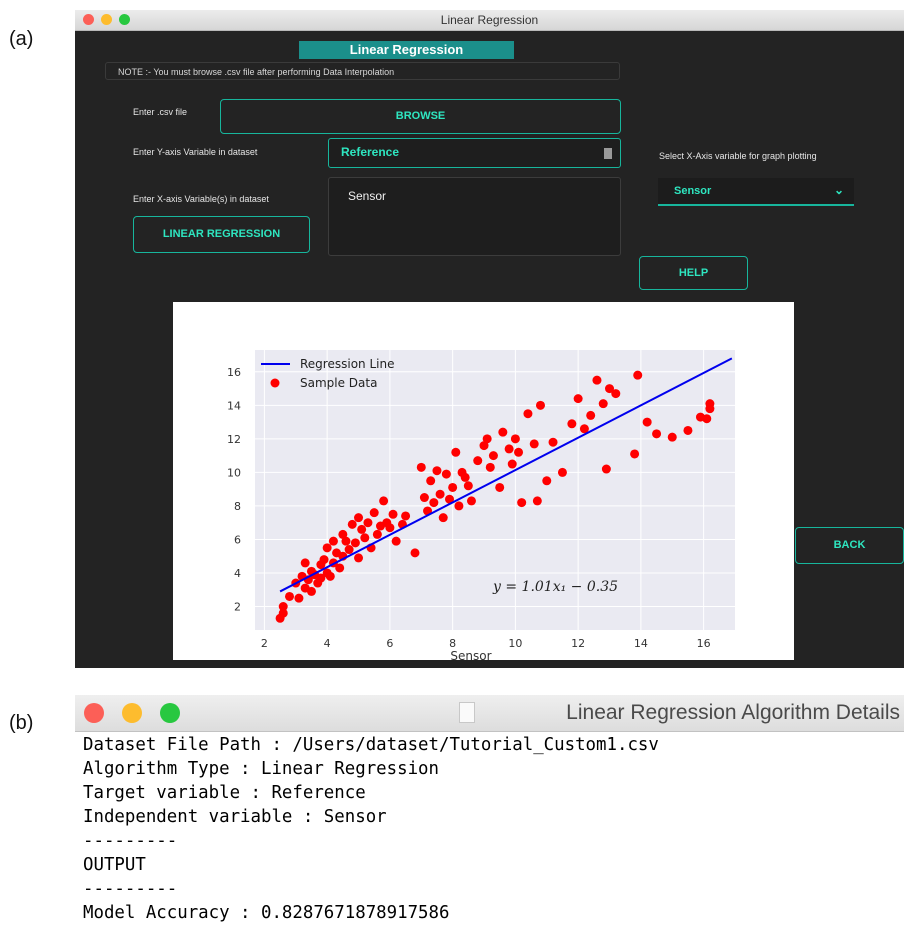 This screenshot has height=928, width=904. I want to click on x-tick-label: 12, so click(578, 643).